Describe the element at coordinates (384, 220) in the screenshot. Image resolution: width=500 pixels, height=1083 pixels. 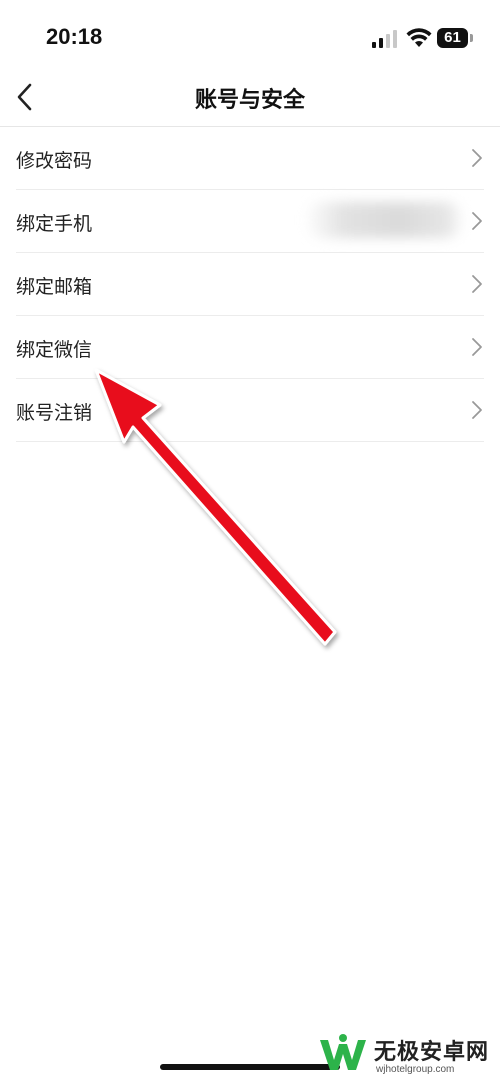
I see `blurred-phone-value` at that location.